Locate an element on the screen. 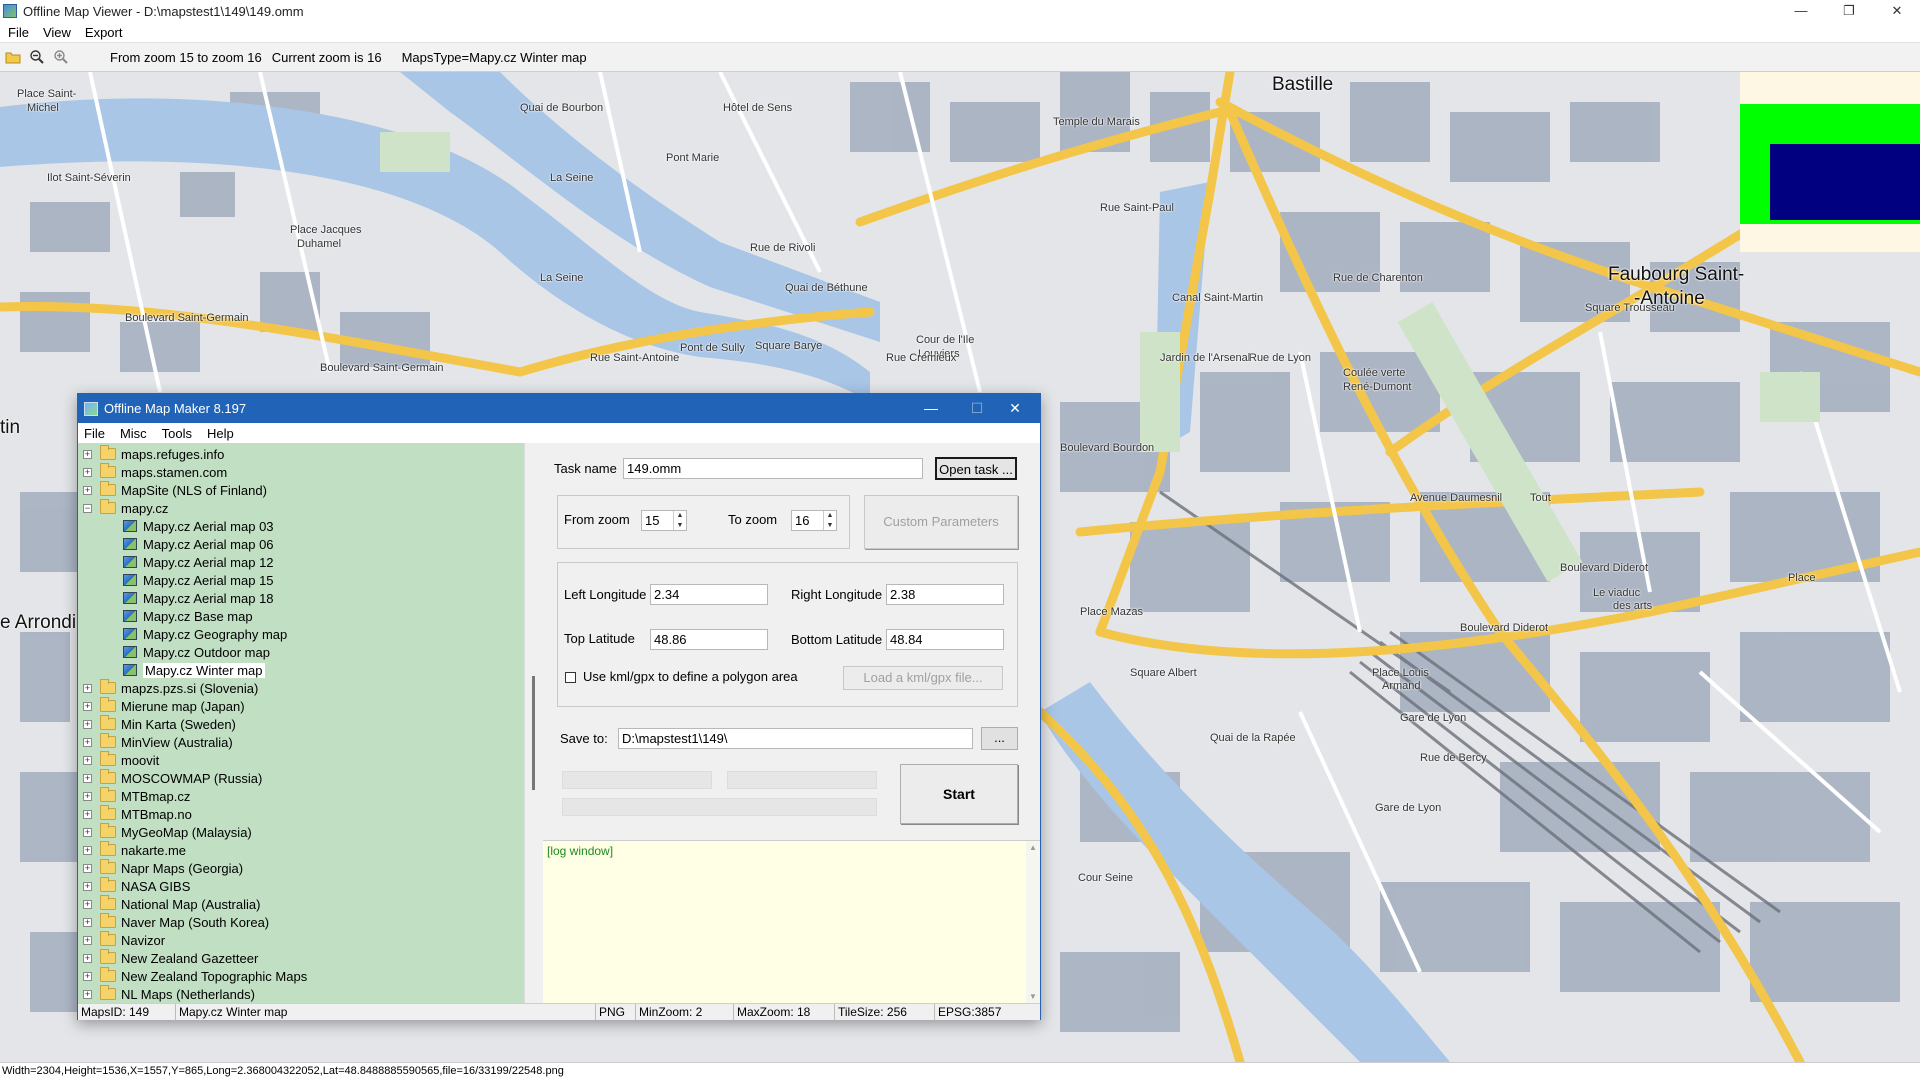  maximize-button: ❐ is located at coordinates (1849, 11).